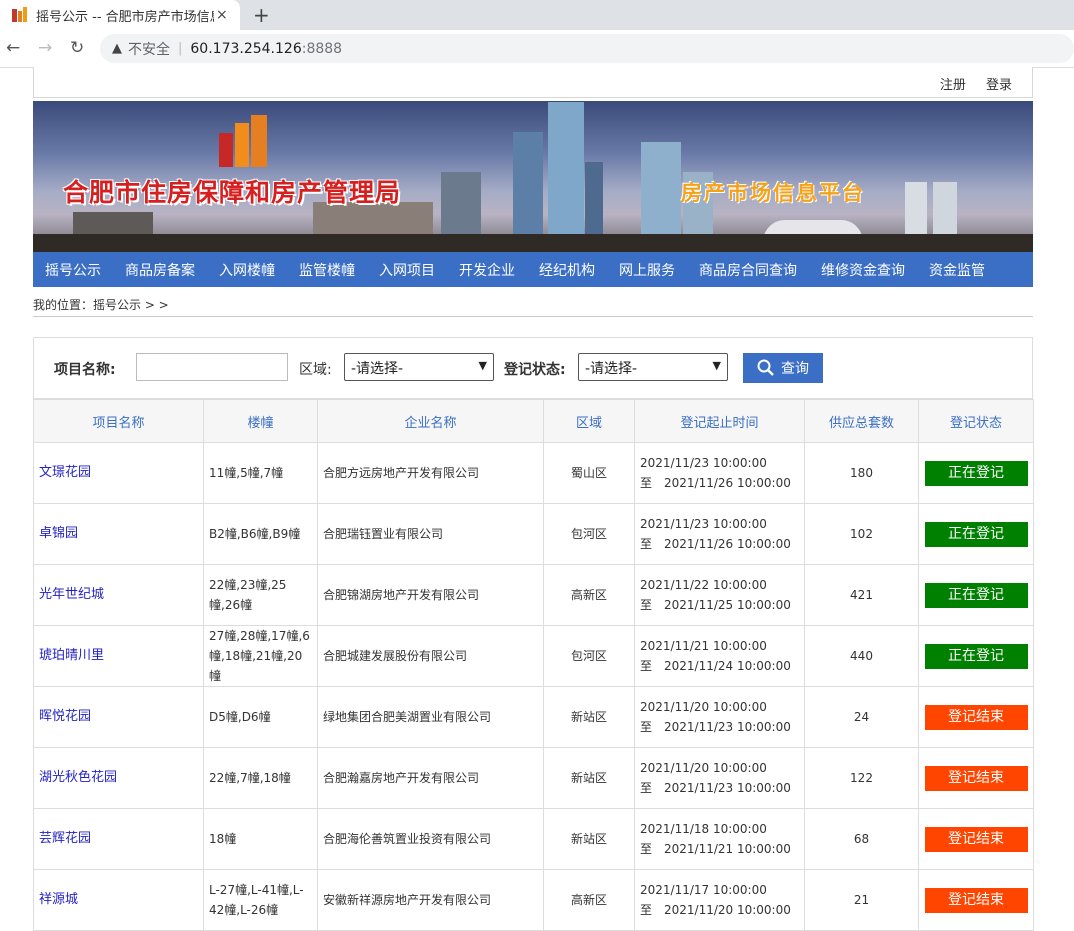  What do you see at coordinates (73, 270) in the screenshot?
I see `nav-item-lottery: 摇号公示` at bounding box center [73, 270].